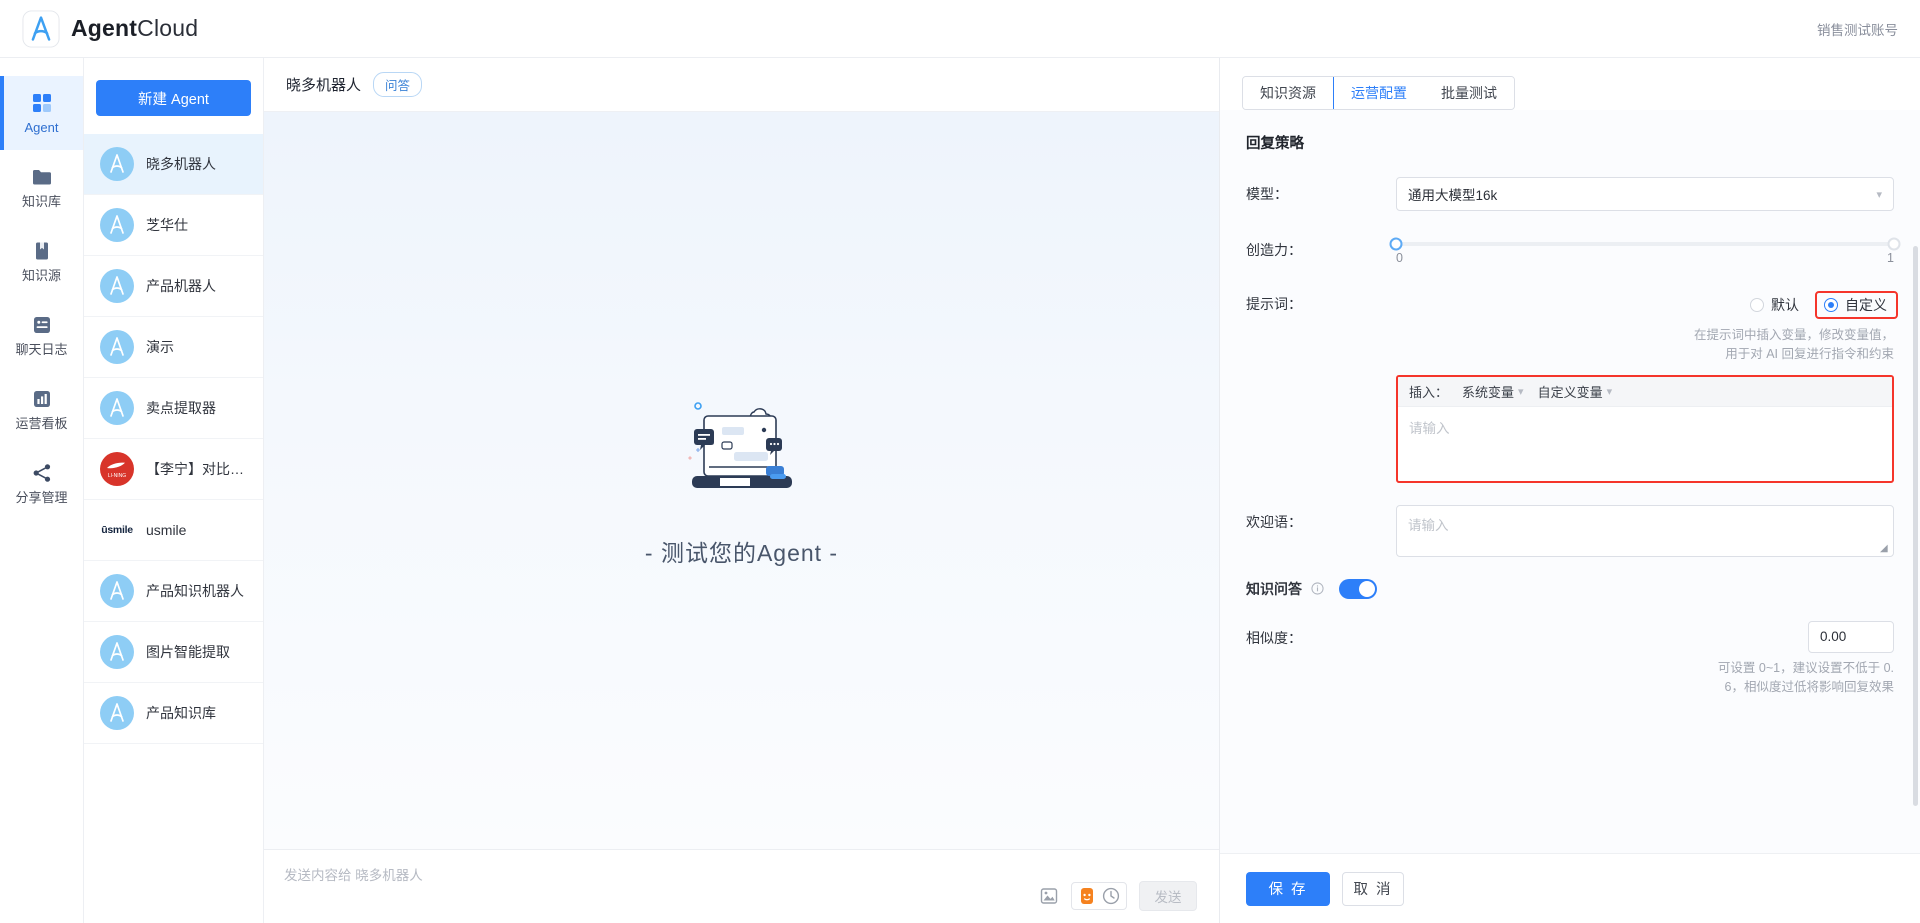 This screenshot has height=923, width=1920. Describe the element at coordinates (1831, 305) in the screenshot. I see `radio-dot-custom` at that location.